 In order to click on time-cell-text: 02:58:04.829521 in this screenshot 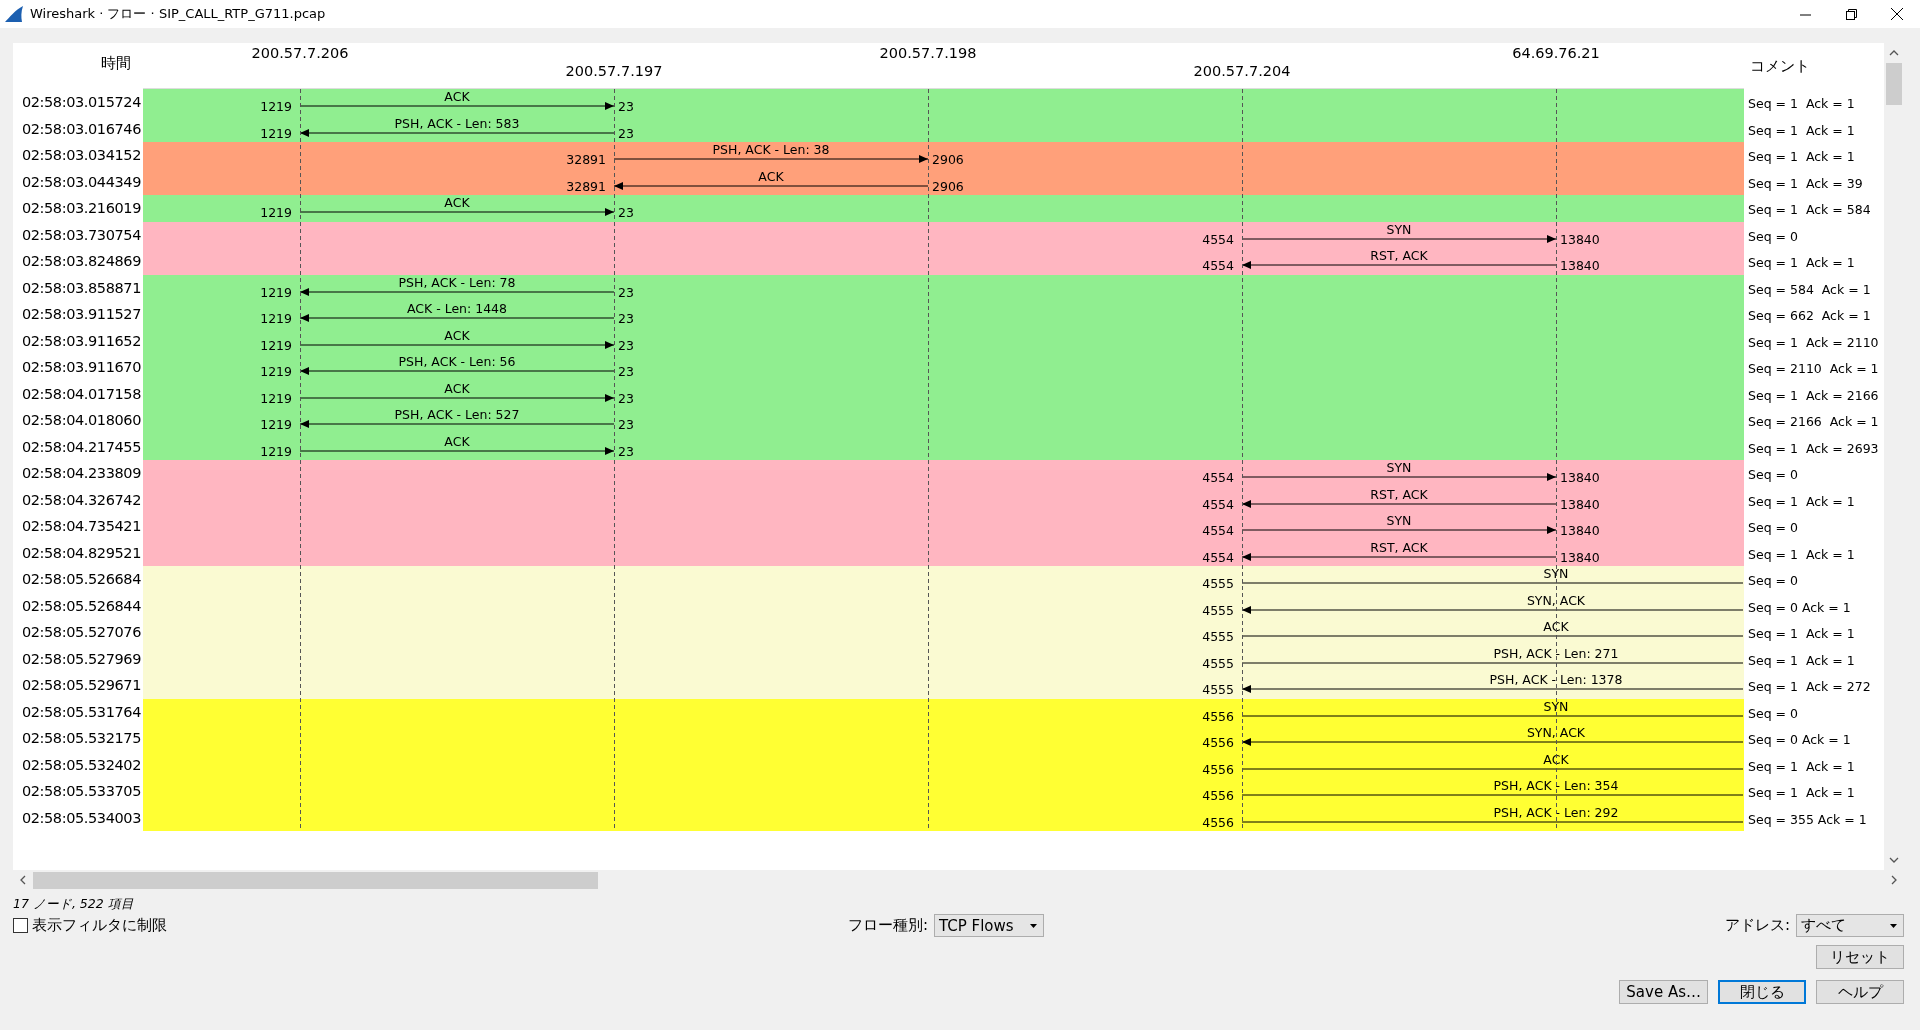, I will do `click(81, 553)`.